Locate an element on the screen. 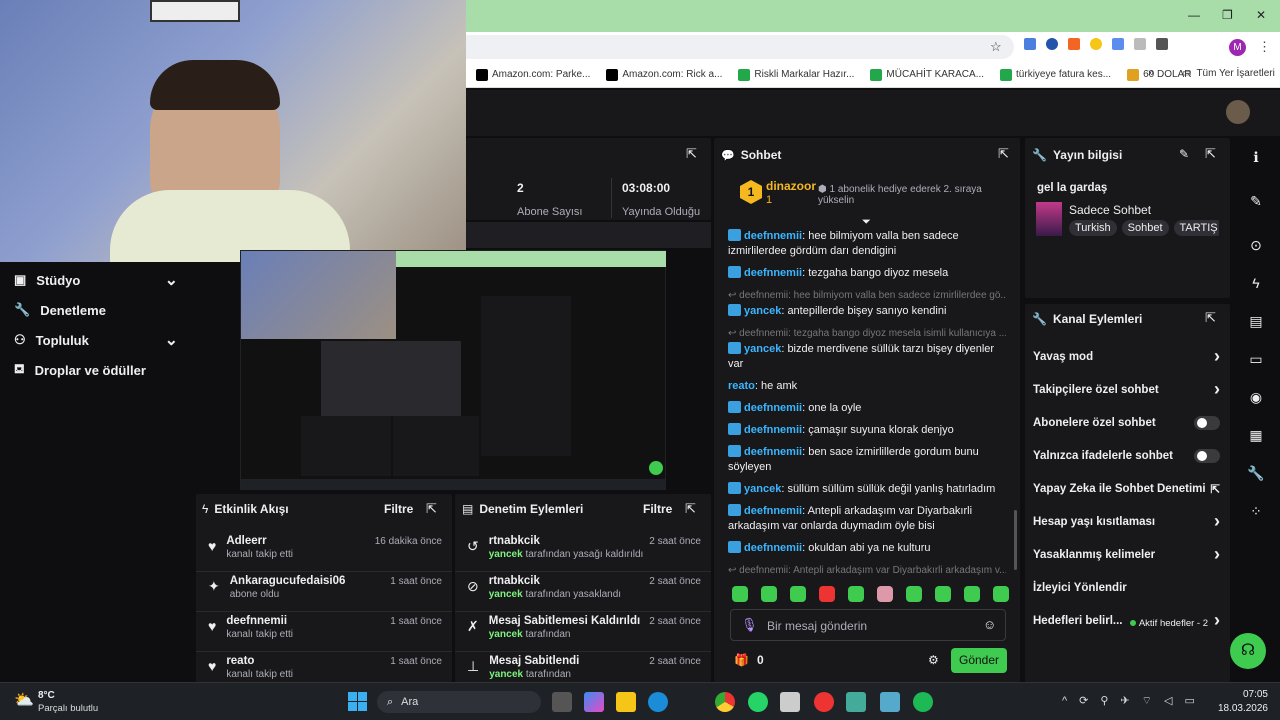  activity-row: ♥ deefnnemii kanalı takip etti 1 saat önce is located at coordinates (324, 632).